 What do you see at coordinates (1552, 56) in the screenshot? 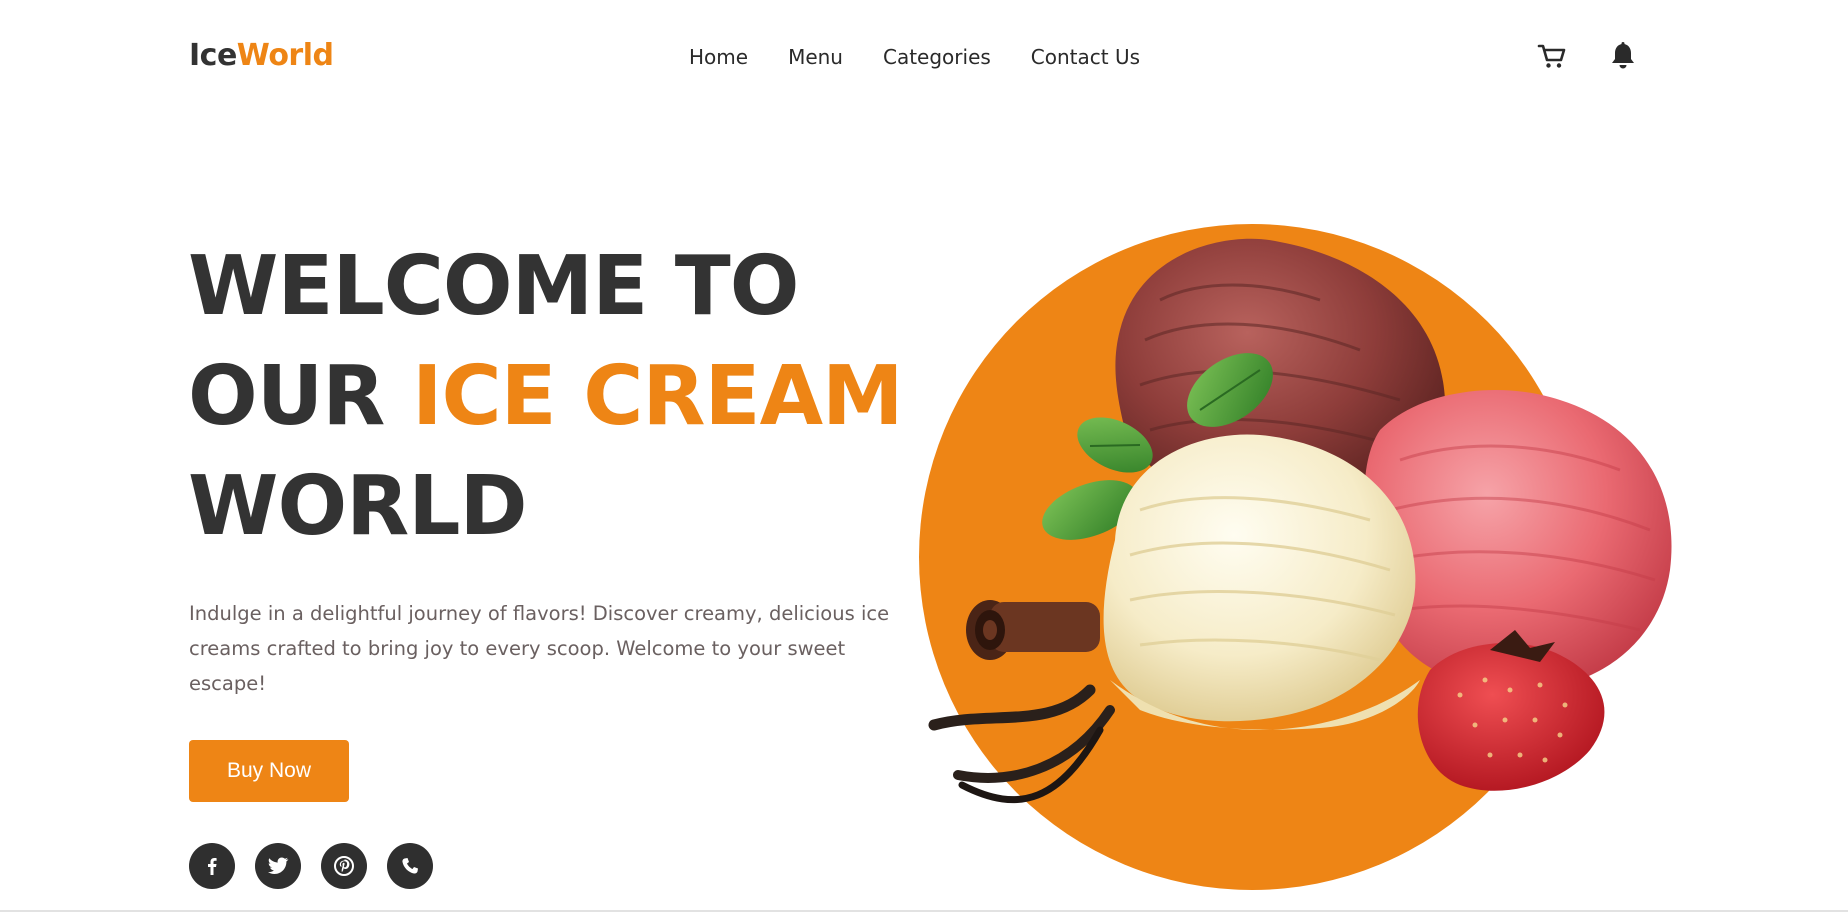
I see `cart-icon` at bounding box center [1552, 56].